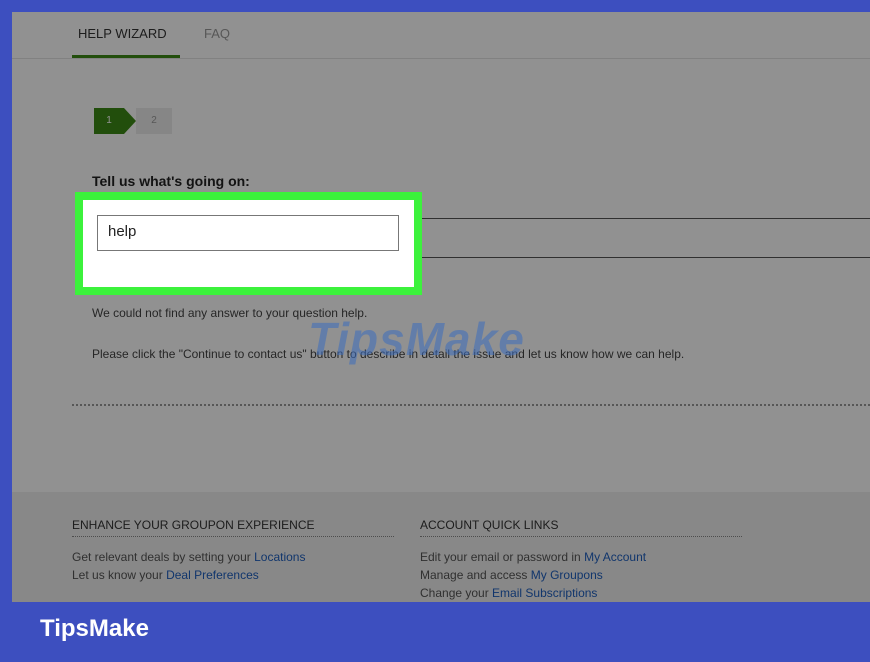 The width and height of the screenshot is (870, 662). Describe the element at coordinates (119, 575) in the screenshot. I see `footer-line-text: Let us know your` at that location.